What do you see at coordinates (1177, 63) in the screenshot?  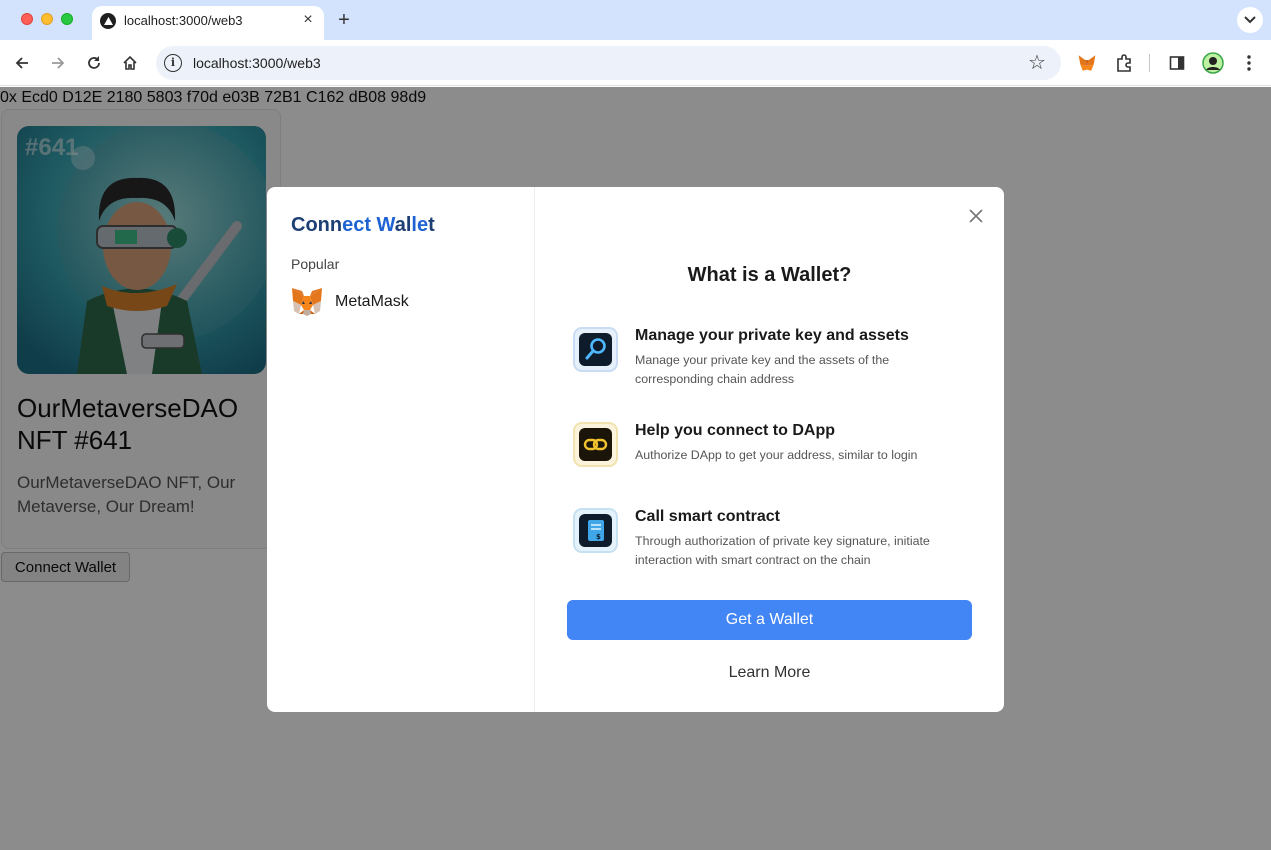 I see `side-panel-icon` at bounding box center [1177, 63].